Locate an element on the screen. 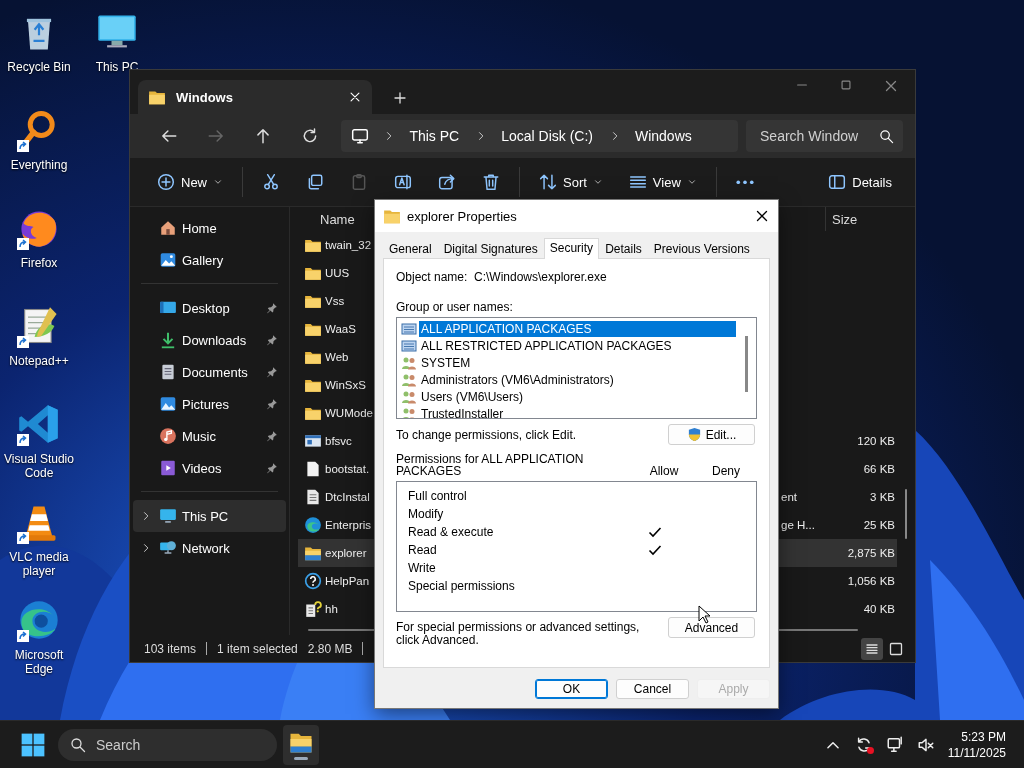  file-name: WaaS is located at coordinates (341, 329).